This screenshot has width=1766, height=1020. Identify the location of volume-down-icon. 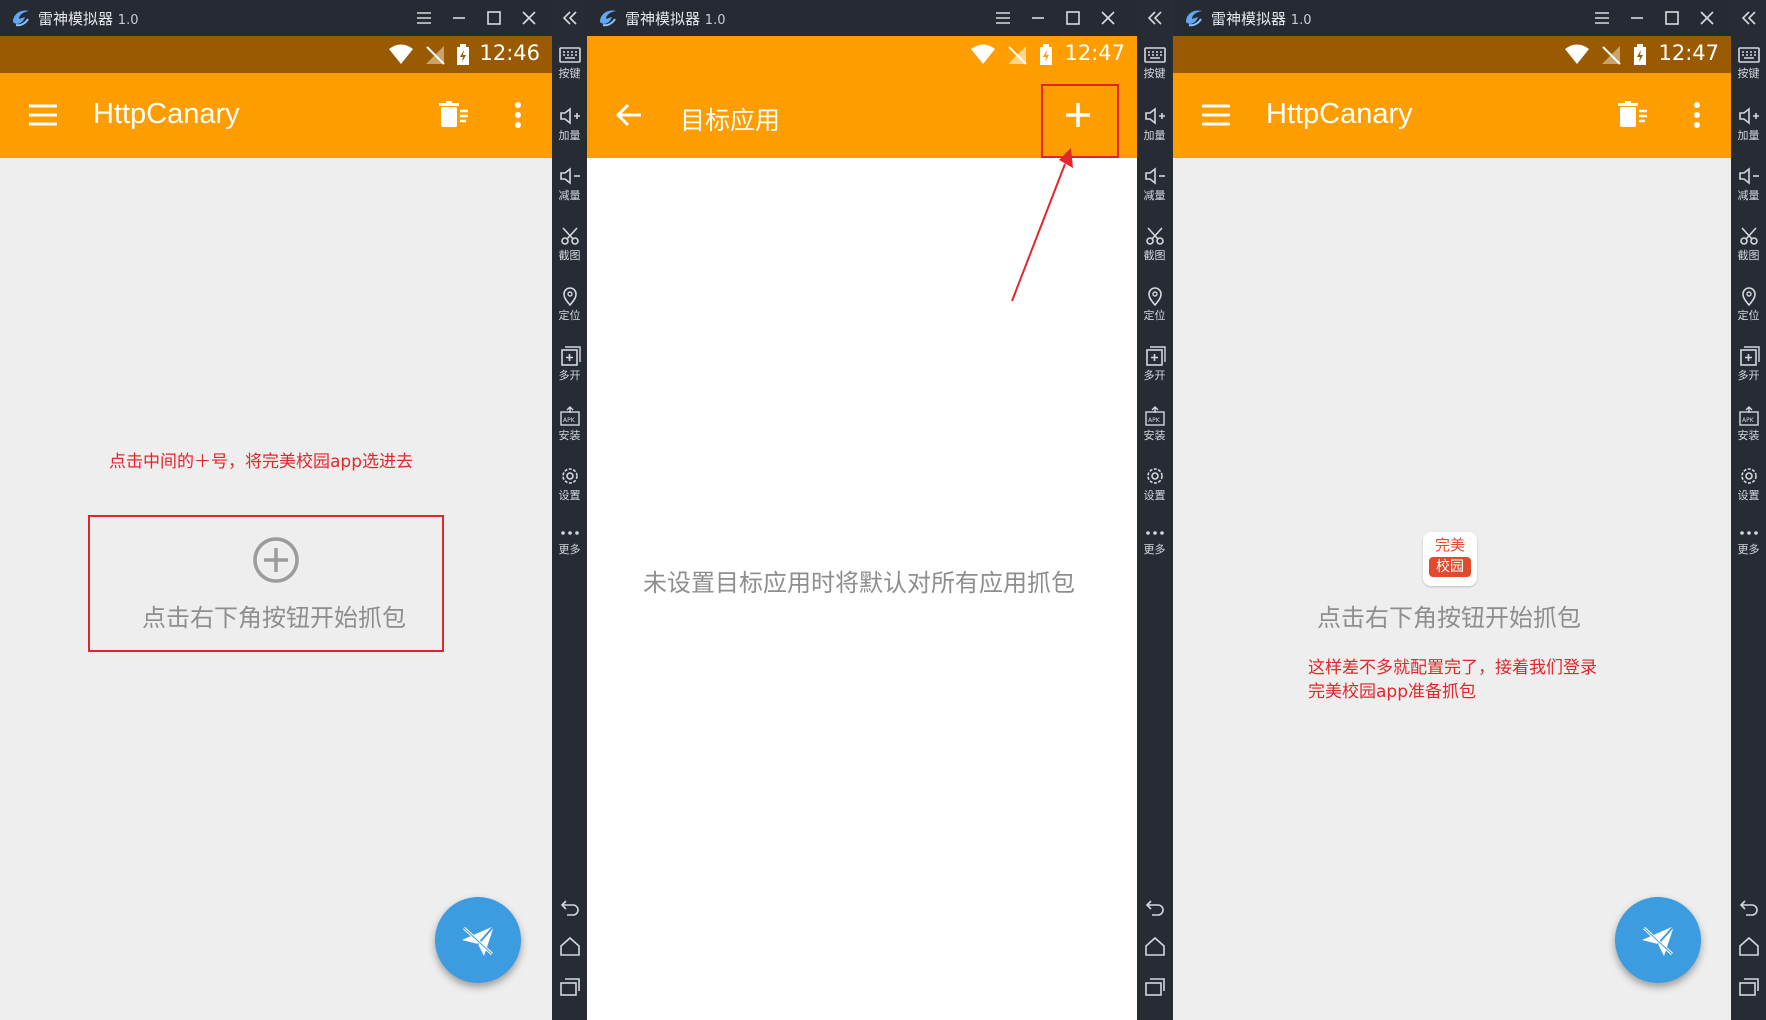
(1154, 176).